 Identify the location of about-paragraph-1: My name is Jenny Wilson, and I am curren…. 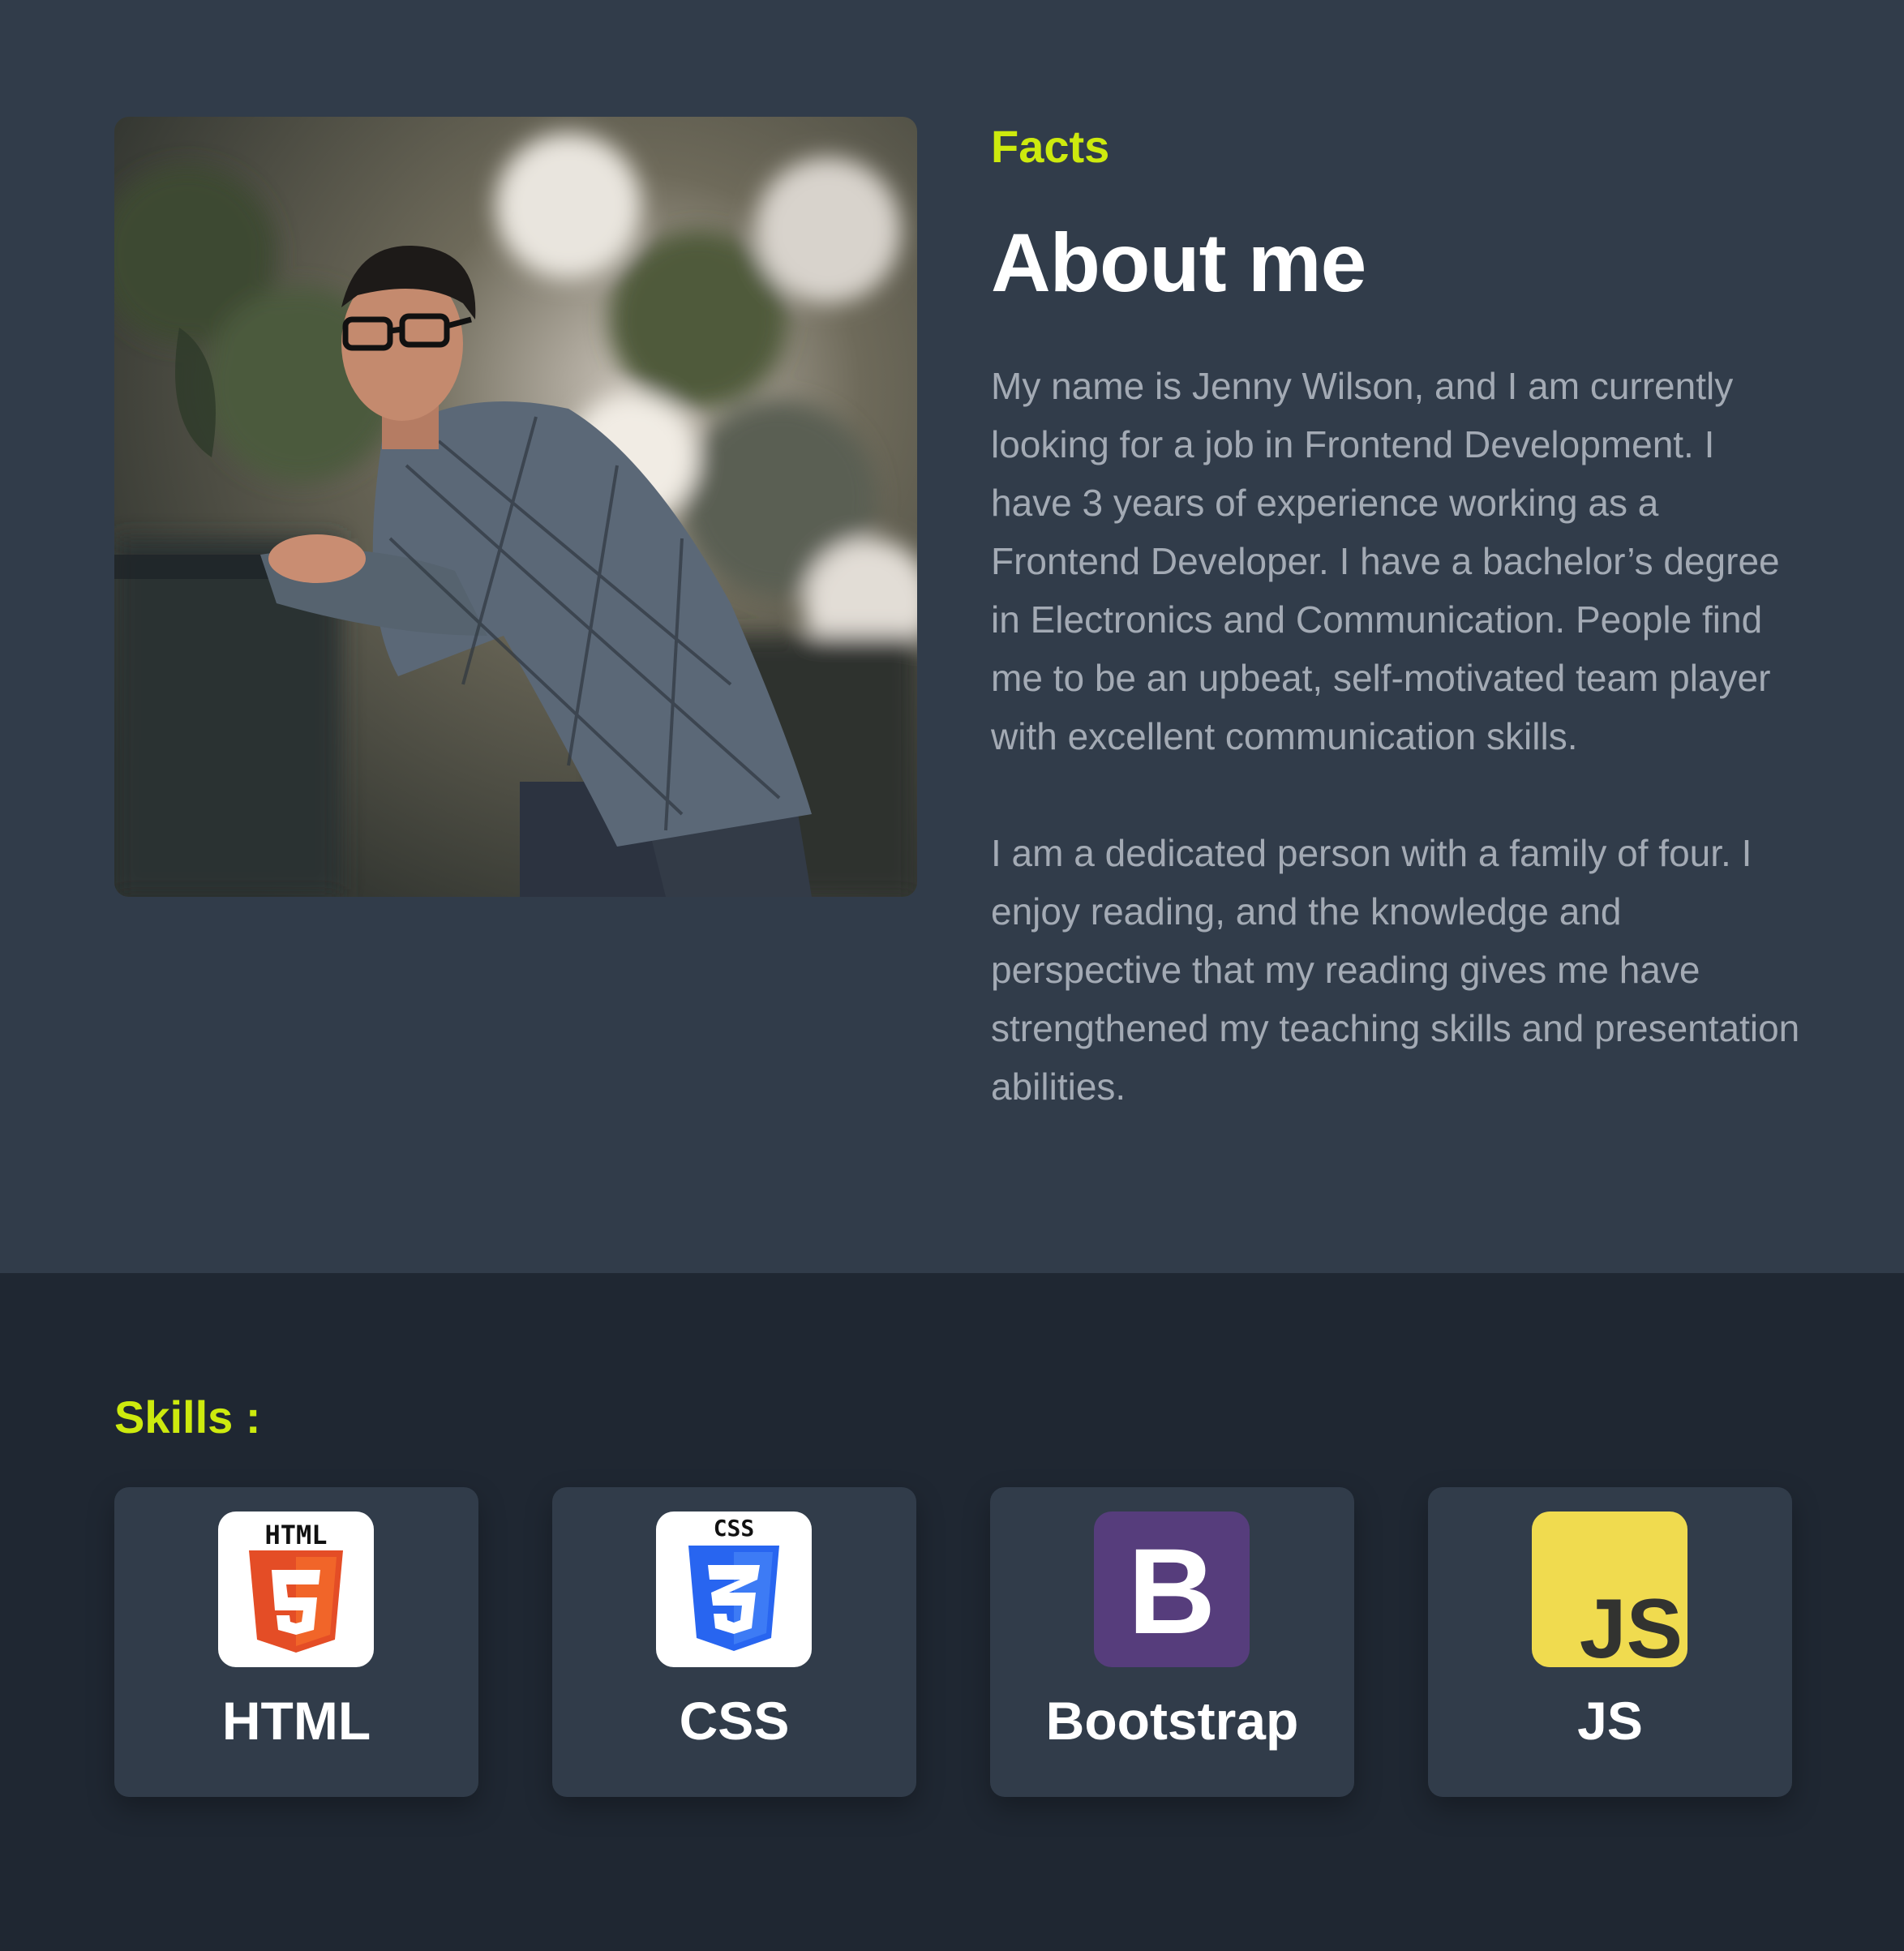
(1385, 561).